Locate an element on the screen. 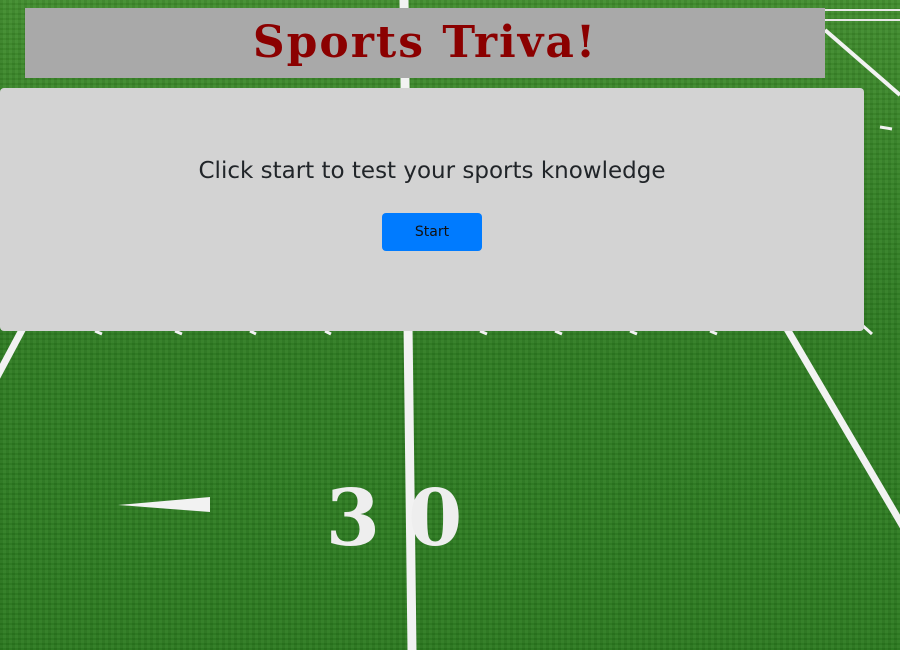 The height and width of the screenshot is (650, 900). start-button: Start is located at coordinates (432, 232).